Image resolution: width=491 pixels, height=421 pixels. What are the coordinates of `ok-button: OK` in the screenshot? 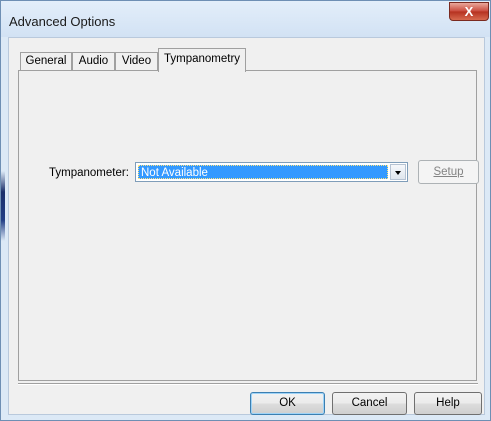 It's located at (287, 403).